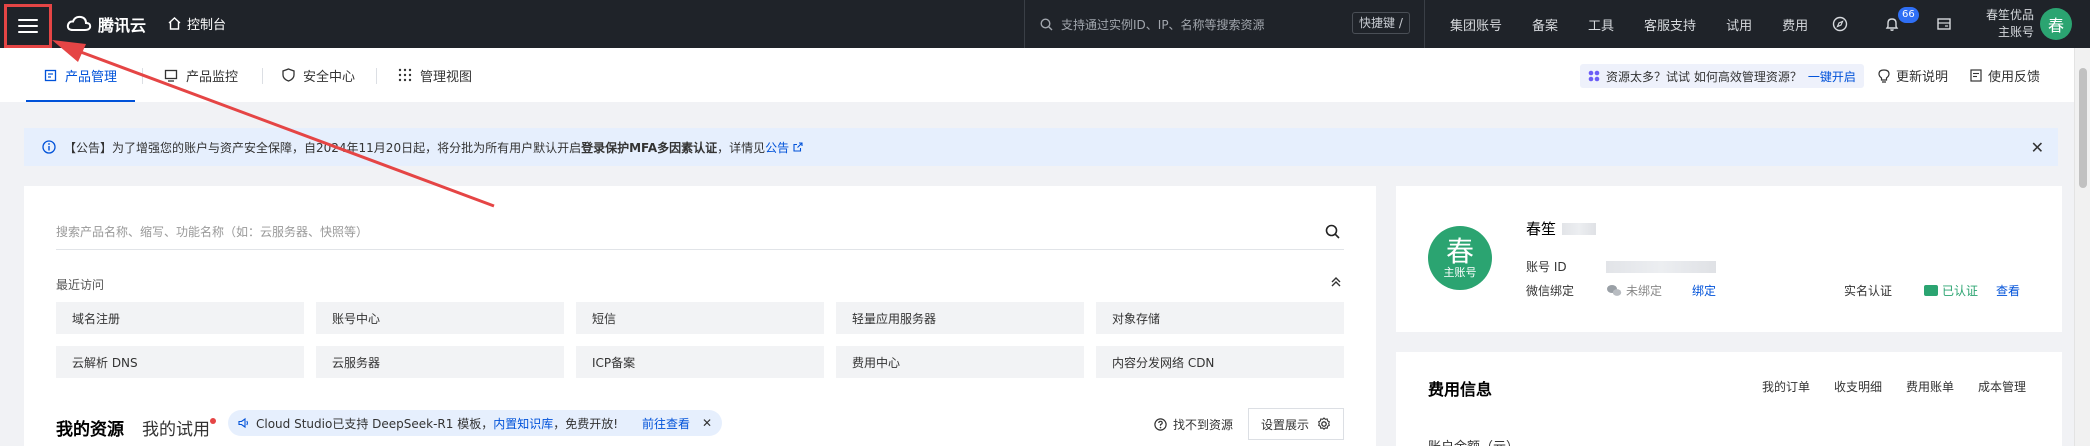 This screenshot has width=2090, height=446. Describe the element at coordinates (1894, 386) in the screenshot. I see `fee-links: 我的订单 收支明细 费用账单 成本管理` at that location.